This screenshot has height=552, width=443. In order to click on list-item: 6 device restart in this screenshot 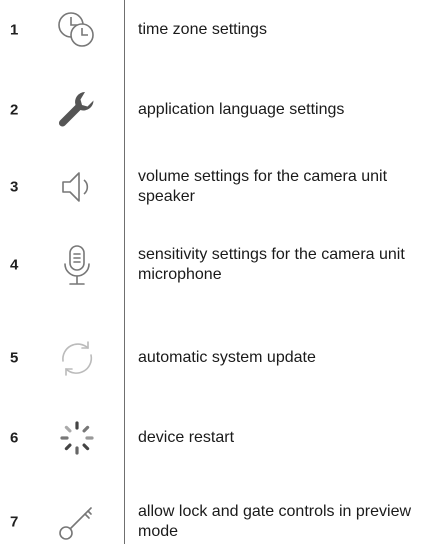, I will do `click(221, 438)`.